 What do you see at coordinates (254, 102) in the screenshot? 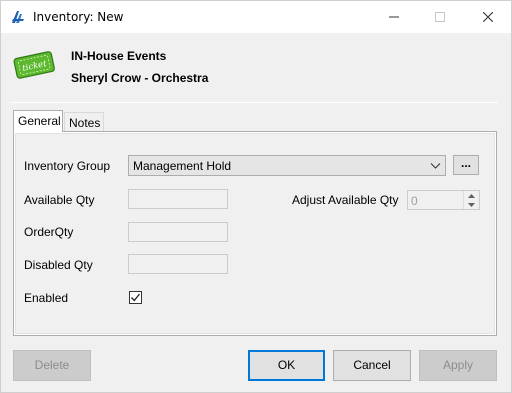
I see `header-divider` at bounding box center [254, 102].